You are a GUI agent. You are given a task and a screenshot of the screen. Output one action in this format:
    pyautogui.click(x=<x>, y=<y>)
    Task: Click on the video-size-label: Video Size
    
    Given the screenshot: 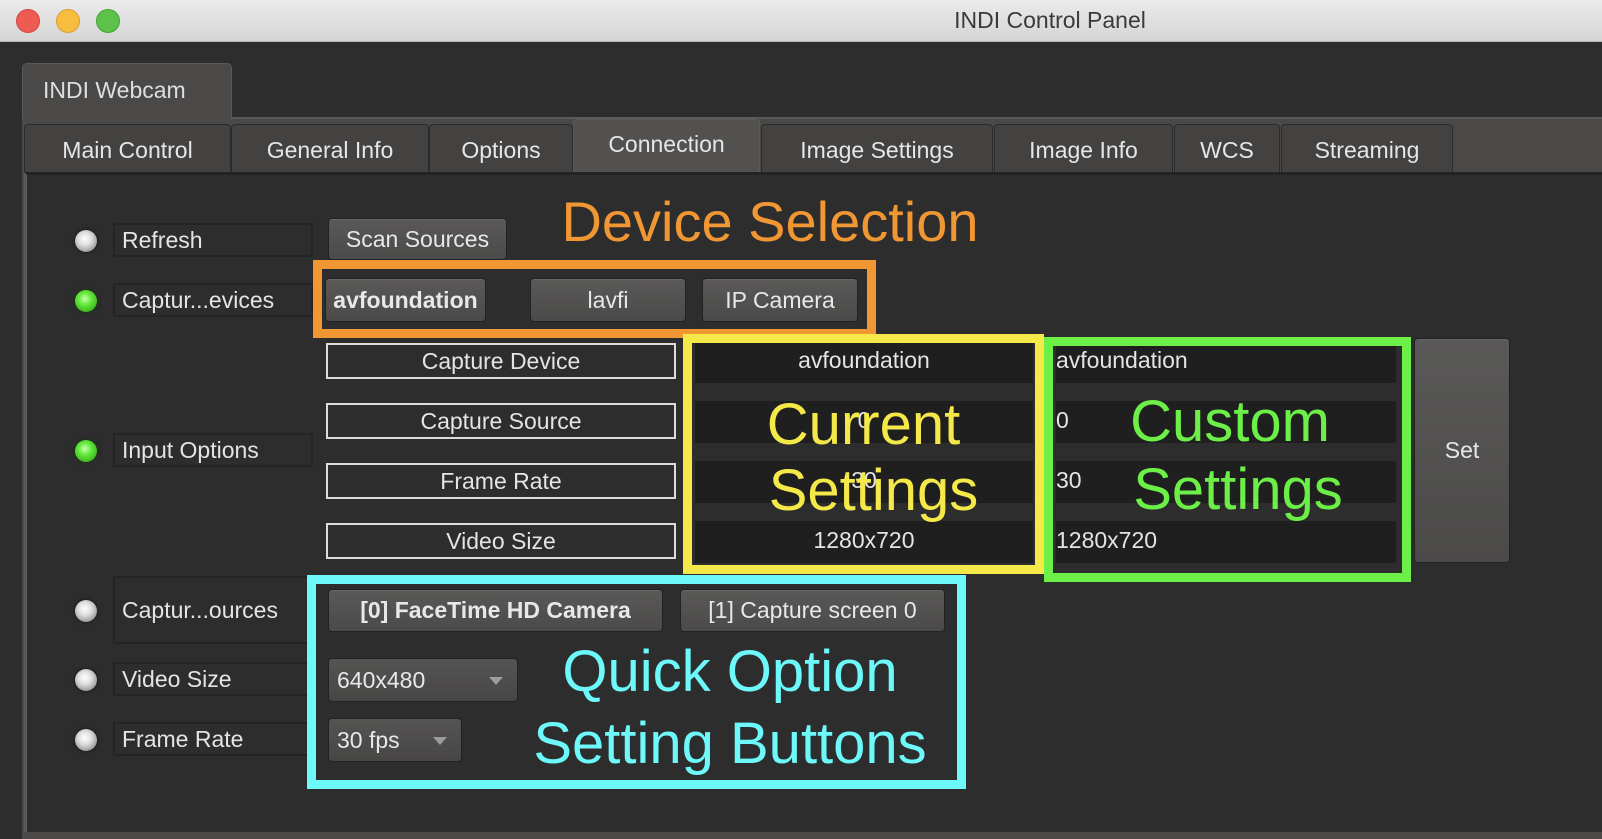 What is the action you would take?
    pyautogui.click(x=501, y=541)
    